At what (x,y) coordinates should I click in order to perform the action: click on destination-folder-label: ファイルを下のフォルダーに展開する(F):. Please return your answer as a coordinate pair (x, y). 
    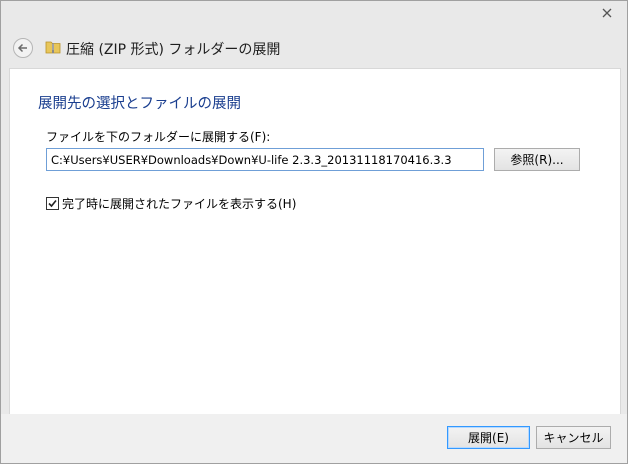
    Looking at the image, I should click on (158, 137).